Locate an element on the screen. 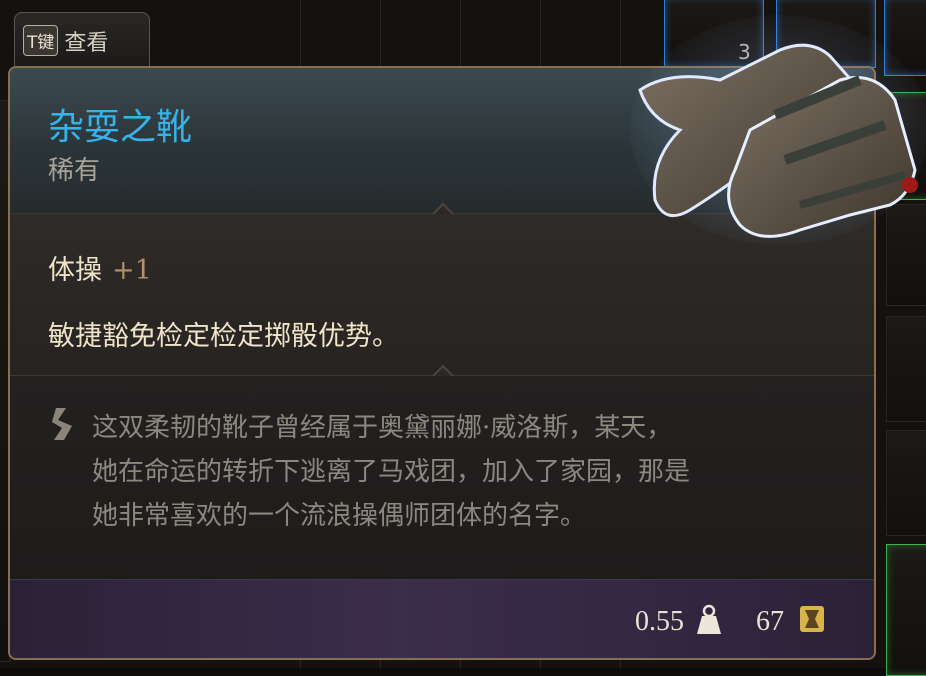  lore-line: 她在命运的转折下逃离了马戏团，加入了家园，那是 is located at coordinates (391, 472).